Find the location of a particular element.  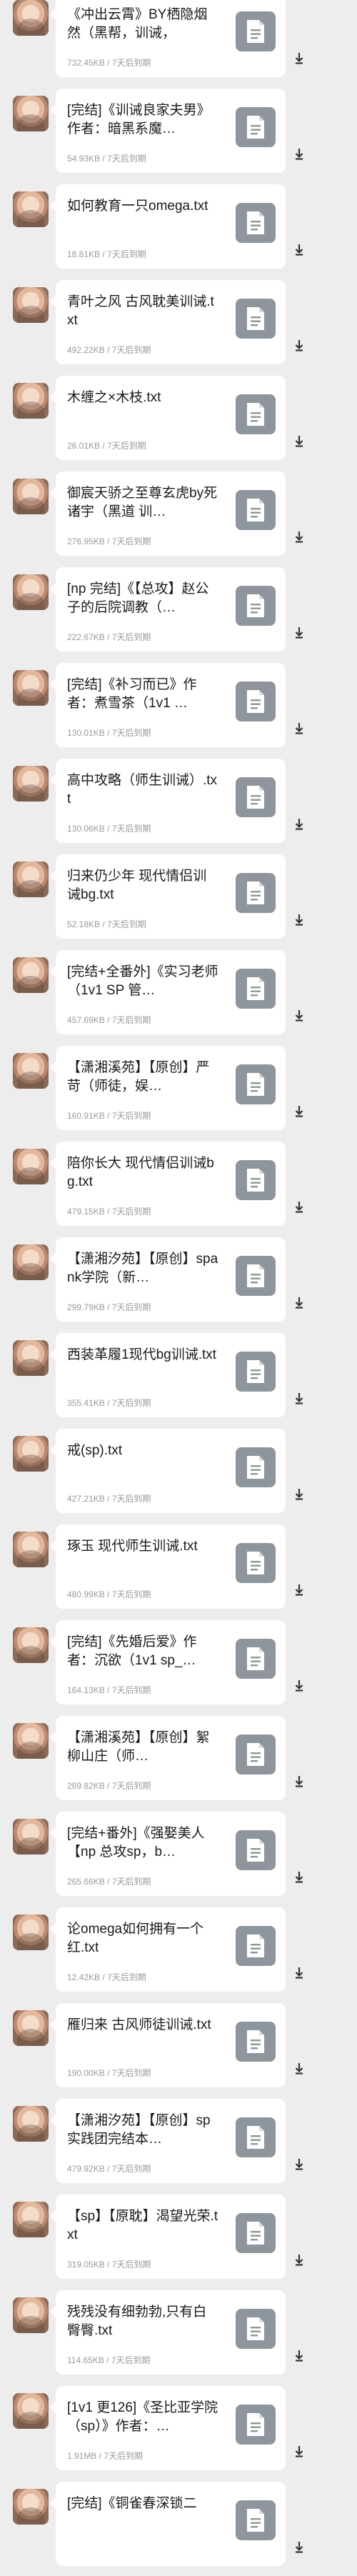

file-bubble: 青叶之风 古风耽美训诫.txt 492.22KB / 7天后到期 is located at coordinates (168, 322).